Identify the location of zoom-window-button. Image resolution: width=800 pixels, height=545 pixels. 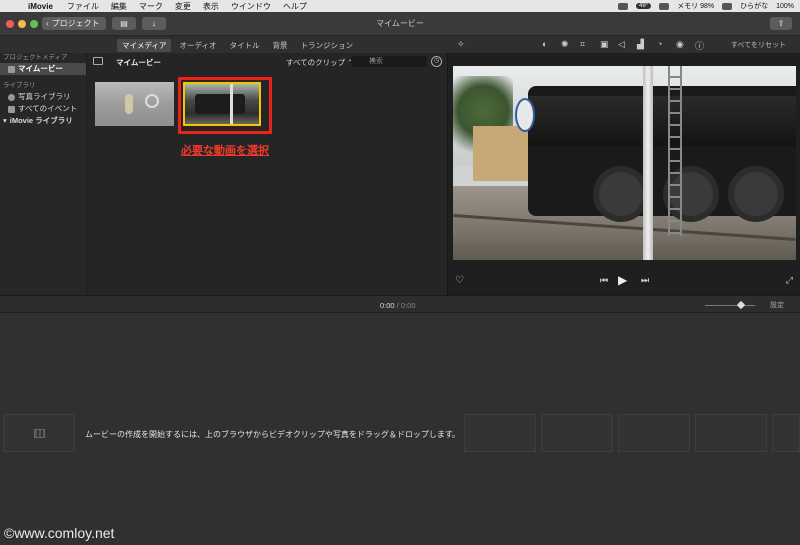
(34, 24).